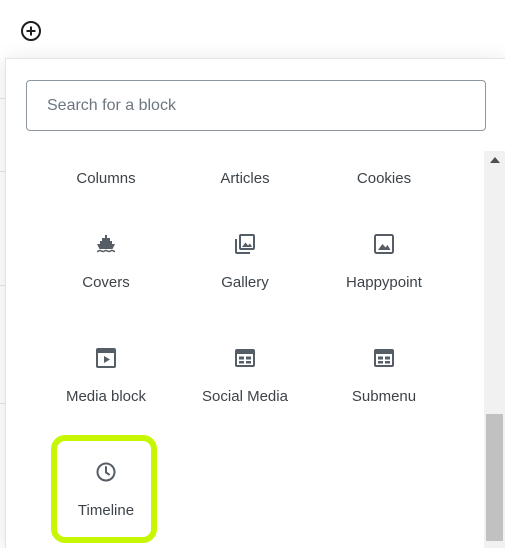  I want to click on plus-circle-icon, so click(31, 31).